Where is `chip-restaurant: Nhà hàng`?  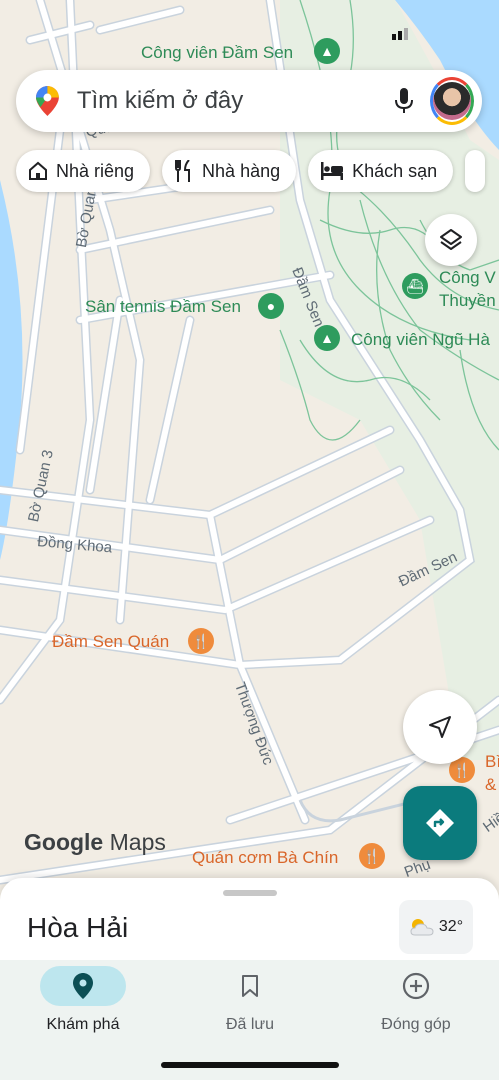 chip-restaurant: Nhà hàng is located at coordinates (229, 171).